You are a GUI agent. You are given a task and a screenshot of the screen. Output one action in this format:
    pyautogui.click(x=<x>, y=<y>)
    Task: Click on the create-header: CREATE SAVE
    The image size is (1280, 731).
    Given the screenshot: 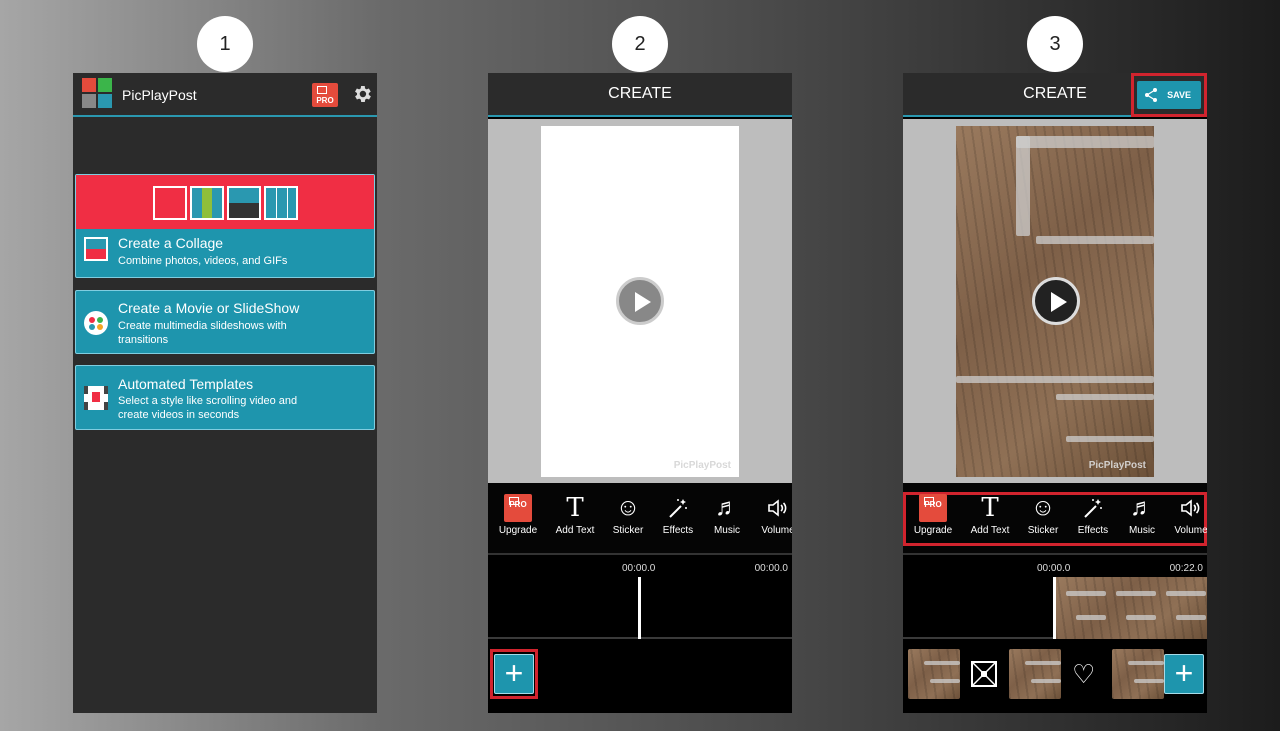 What is the action you would take?
    pyautogui.click(x=1055, y=95)
    